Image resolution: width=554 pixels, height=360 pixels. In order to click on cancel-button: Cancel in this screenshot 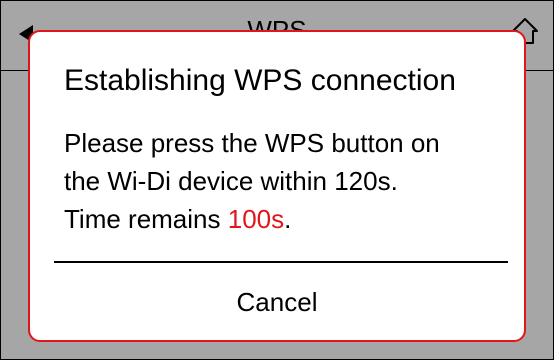, I will do `click(277, 302)`.